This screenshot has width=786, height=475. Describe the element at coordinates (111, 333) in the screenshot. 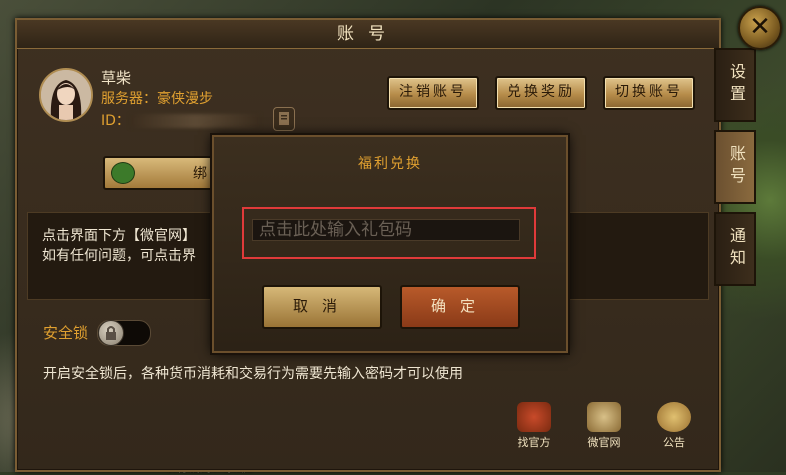

I see `lock-icon` at that location.